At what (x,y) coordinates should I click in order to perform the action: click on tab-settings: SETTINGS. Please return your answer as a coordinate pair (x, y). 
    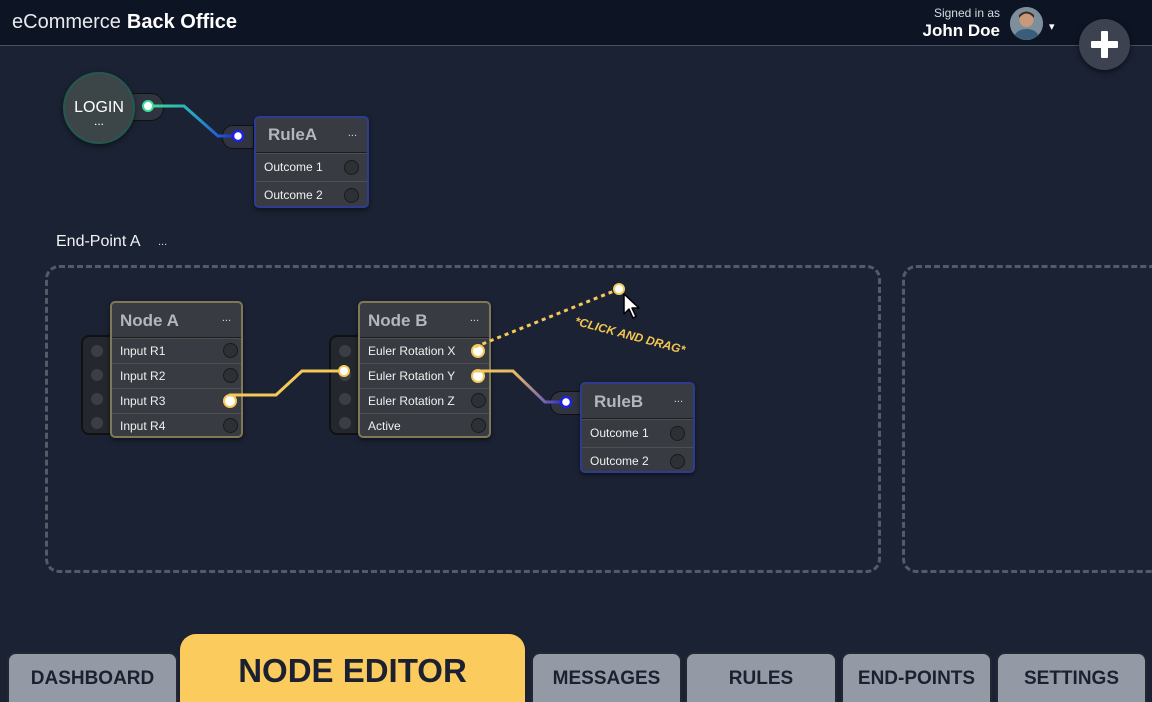
    Looking at the image, I should click on (1071, 677).